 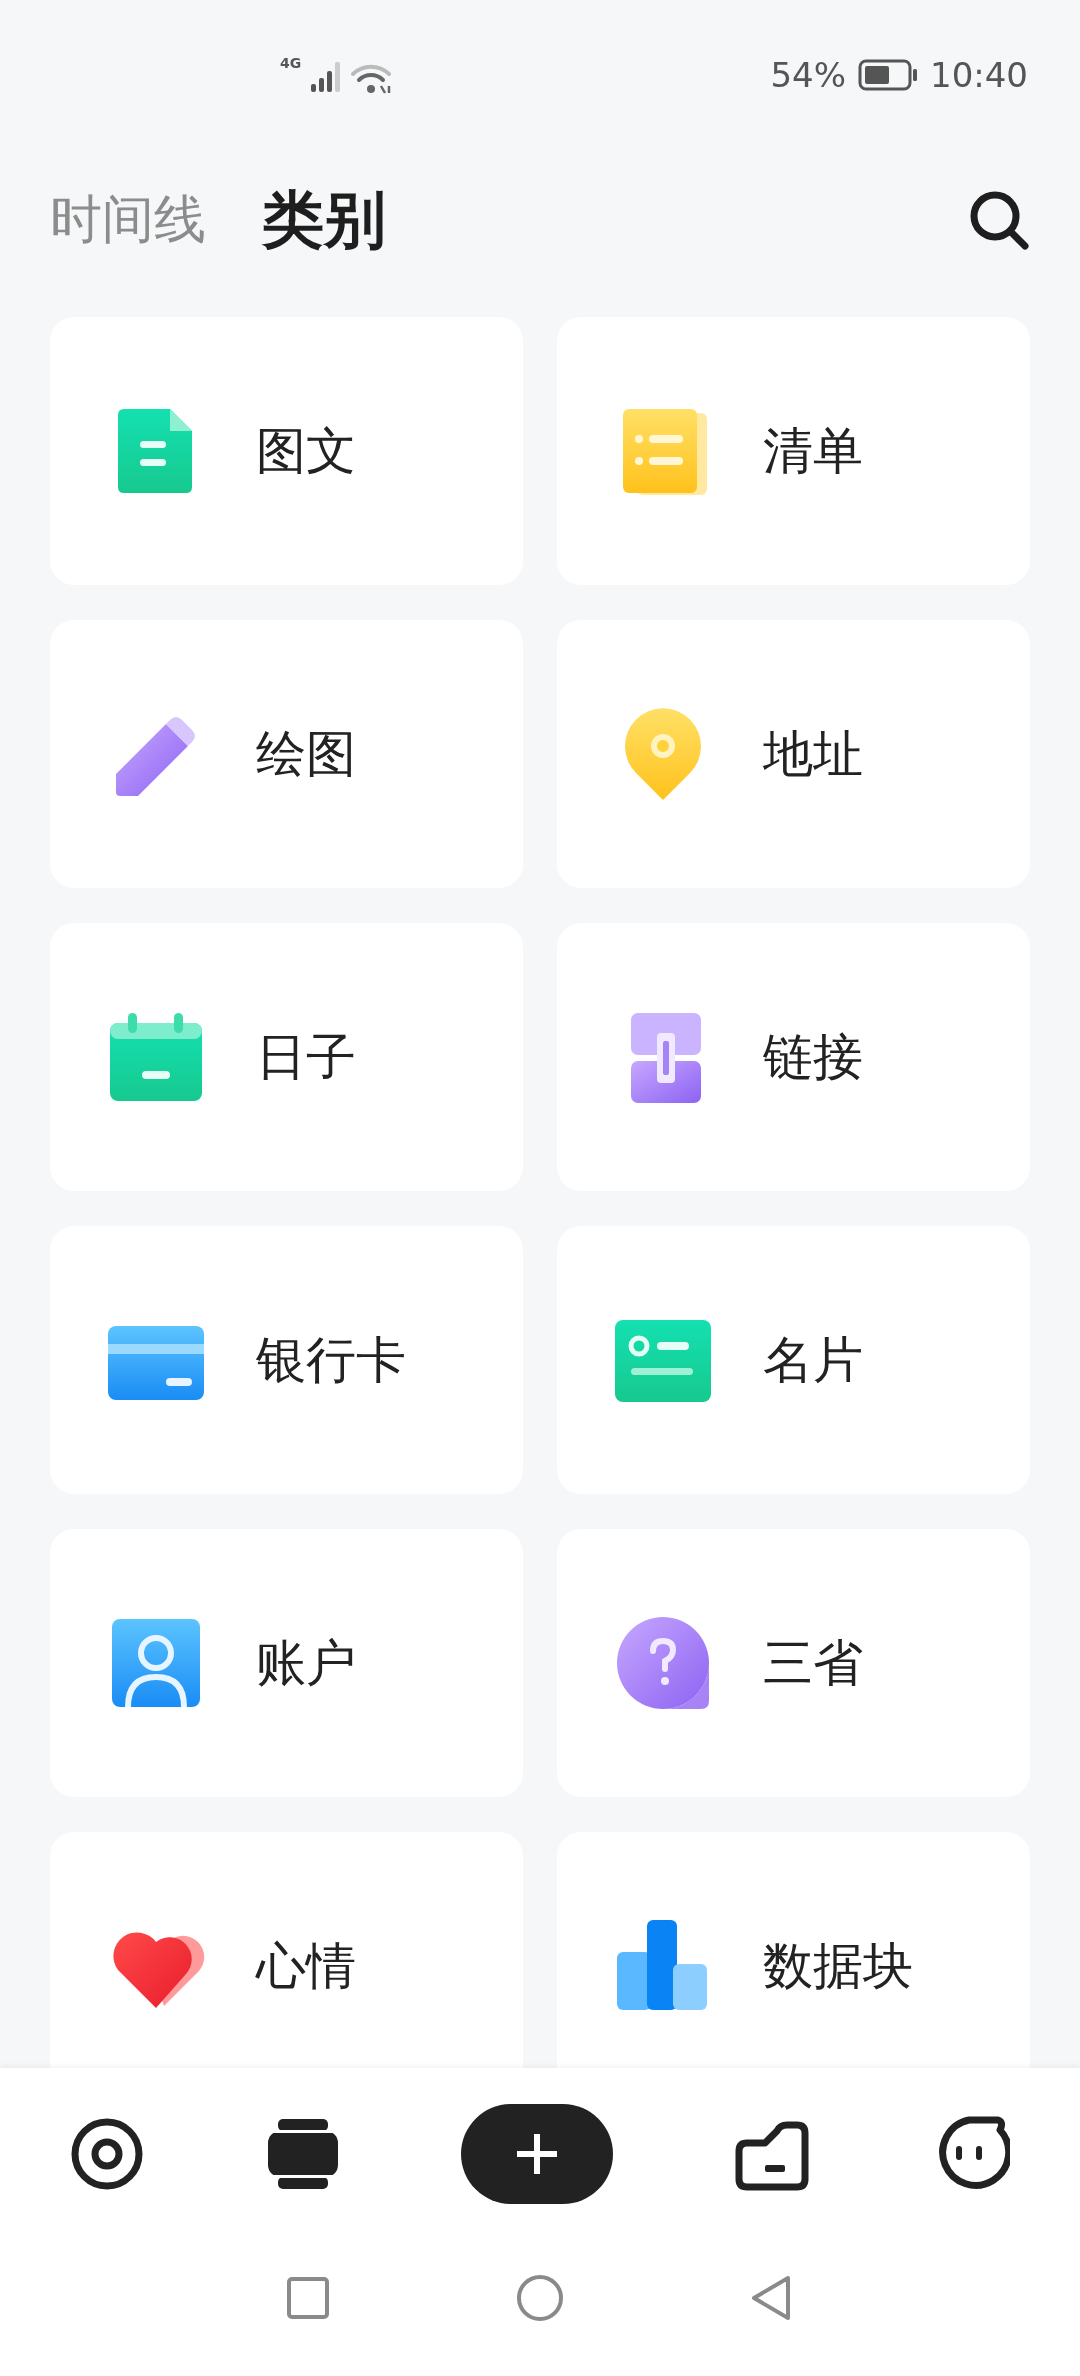 What do you see at coordinates (808, 75) in the screenshot?
I see `battery-percentage: 54%` at bounding box center [808, 75].